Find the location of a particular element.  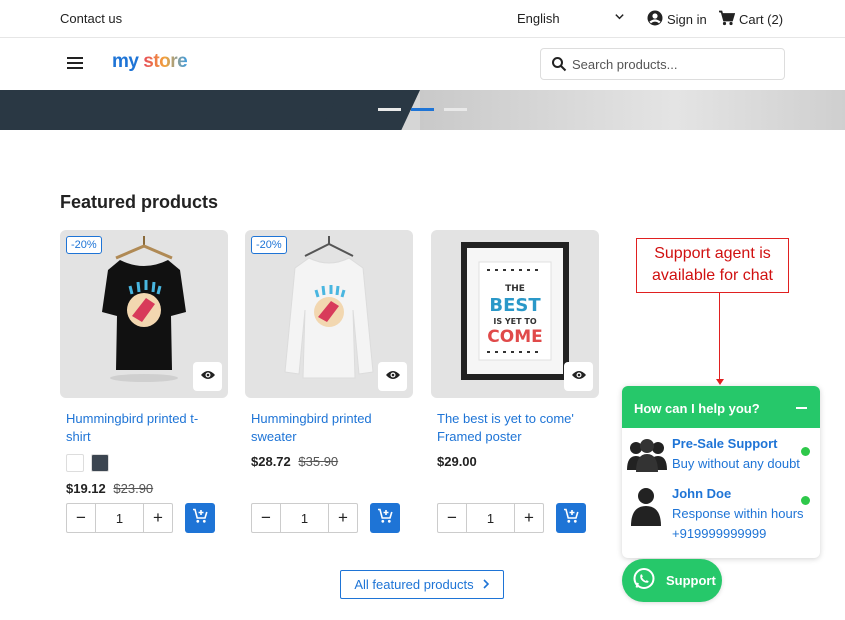

search-icon is located at coordinates (559, 66).